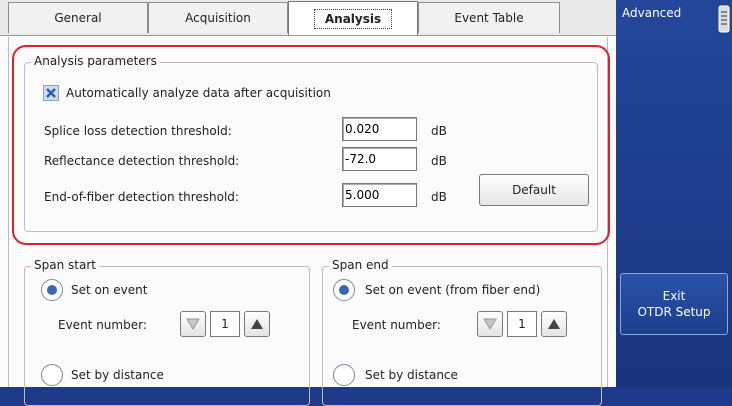  I want to click on exit-line-2: OTDR Setup, so click(674, 312).